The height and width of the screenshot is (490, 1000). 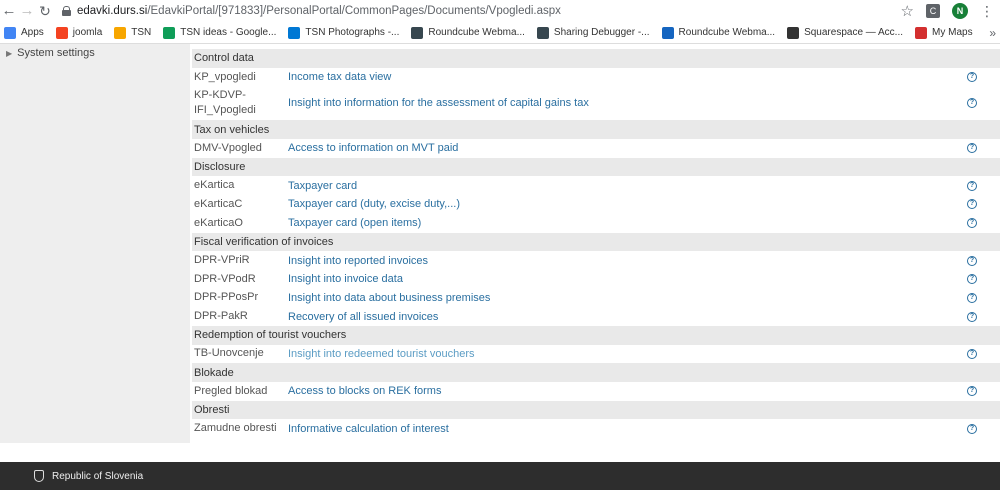 I want to click on section-header: Control data, so click(x=596, y=58).